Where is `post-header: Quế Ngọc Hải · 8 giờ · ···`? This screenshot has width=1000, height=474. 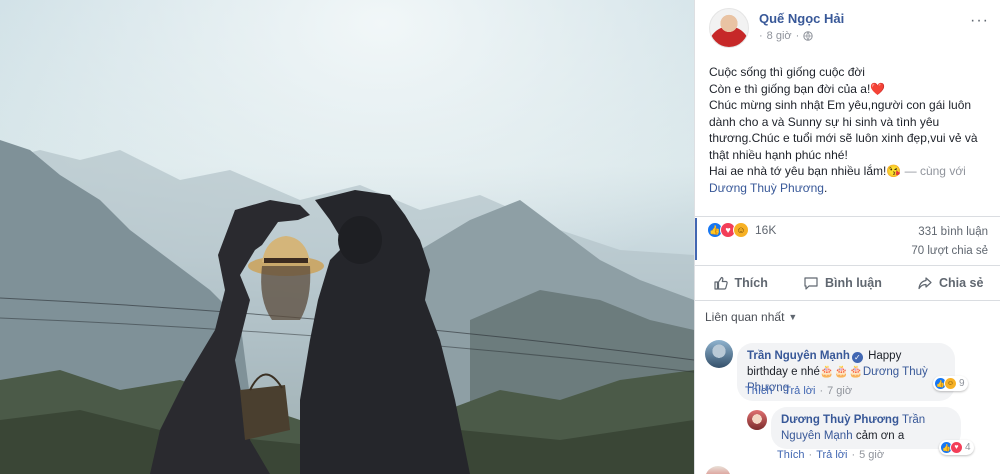 post-header: Quế Ngọc Hải · 8 giờ · ··· is located at coordinates (849, 28).